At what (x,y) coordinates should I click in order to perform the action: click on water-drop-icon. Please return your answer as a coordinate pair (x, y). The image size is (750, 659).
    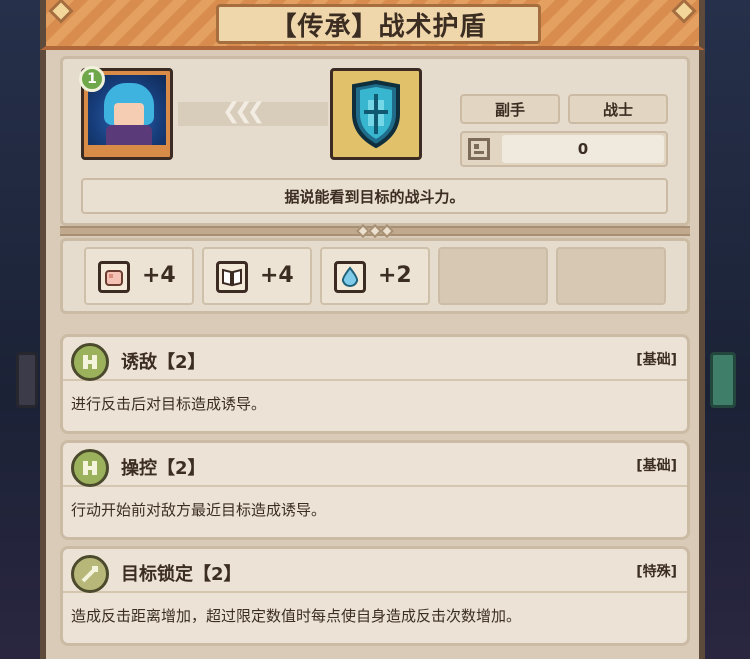
    Looking at the image, I should click on (350, 277).